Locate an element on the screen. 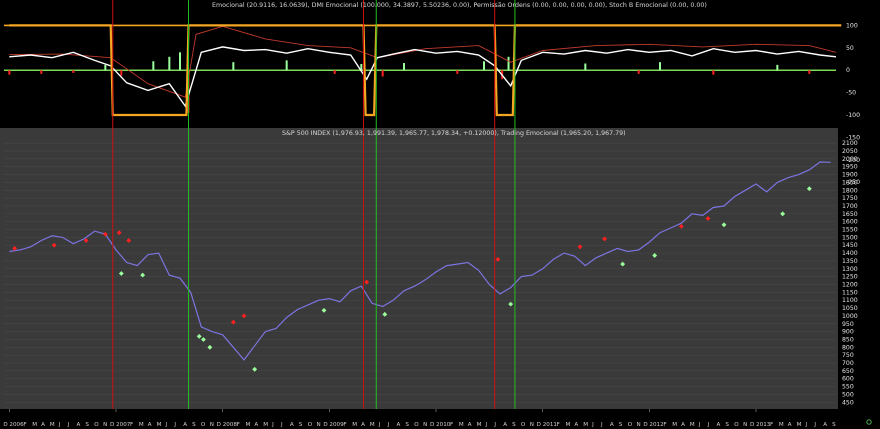  year-label: D 2006 is located at coordinates (13, 425).